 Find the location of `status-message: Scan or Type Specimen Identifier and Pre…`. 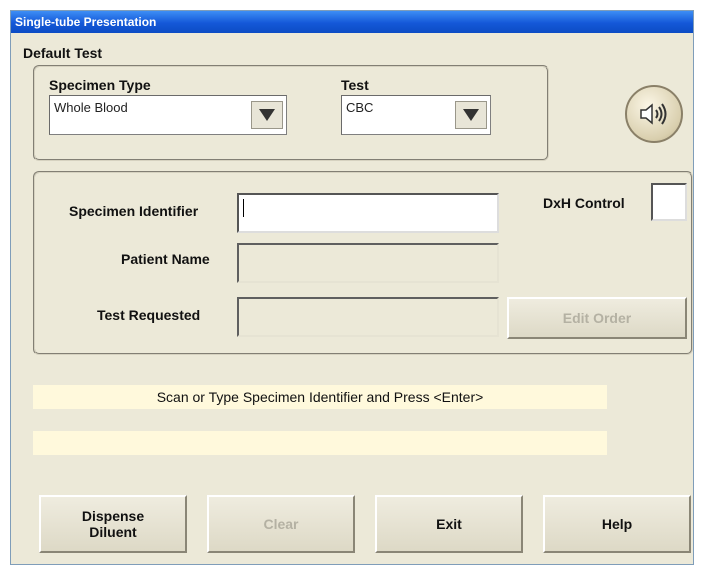

status-message: Scan or Type Specimen Identifier and Pre… is located at coordinates (320, 397).